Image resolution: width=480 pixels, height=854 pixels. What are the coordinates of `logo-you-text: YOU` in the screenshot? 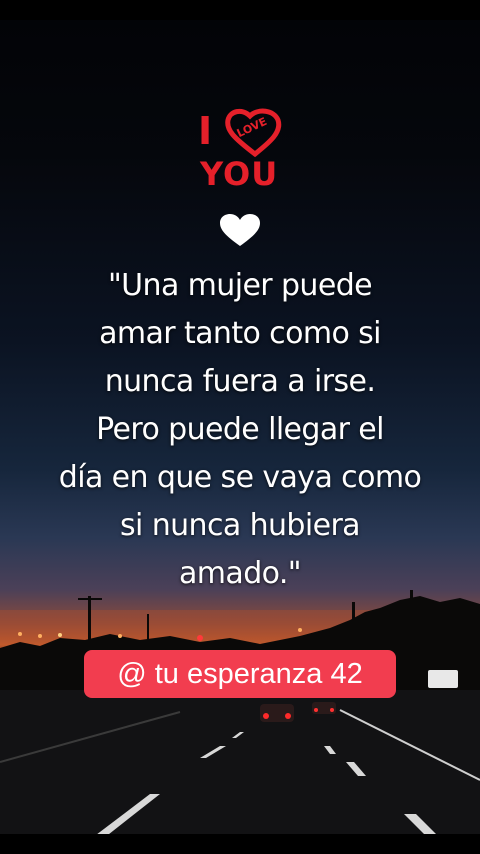 It's located at (239, 174).